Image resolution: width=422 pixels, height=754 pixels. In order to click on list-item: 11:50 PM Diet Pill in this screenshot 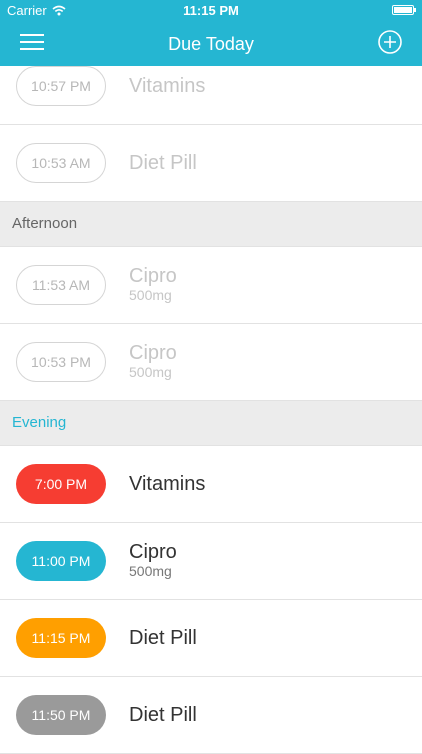, I will do `click(211, 715)`.